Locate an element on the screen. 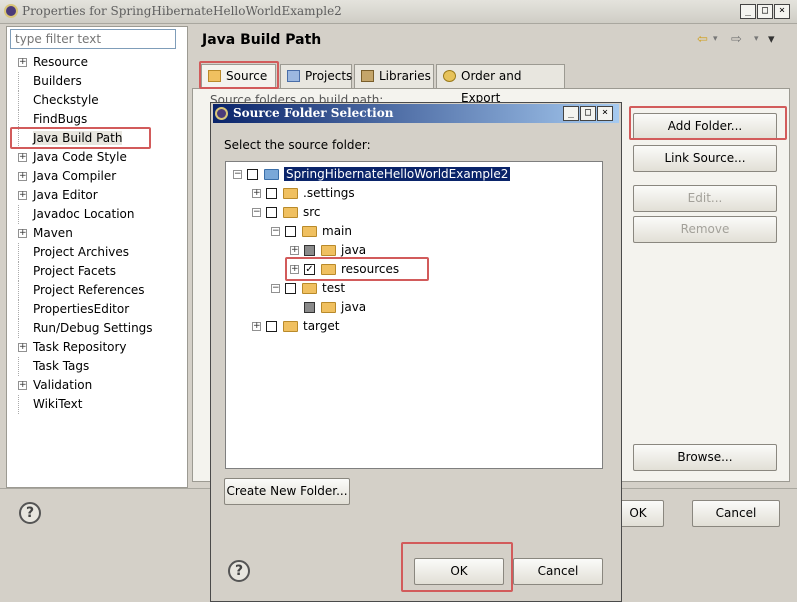  sidebar-item: Project Facets is located at coordinates (67, 271).